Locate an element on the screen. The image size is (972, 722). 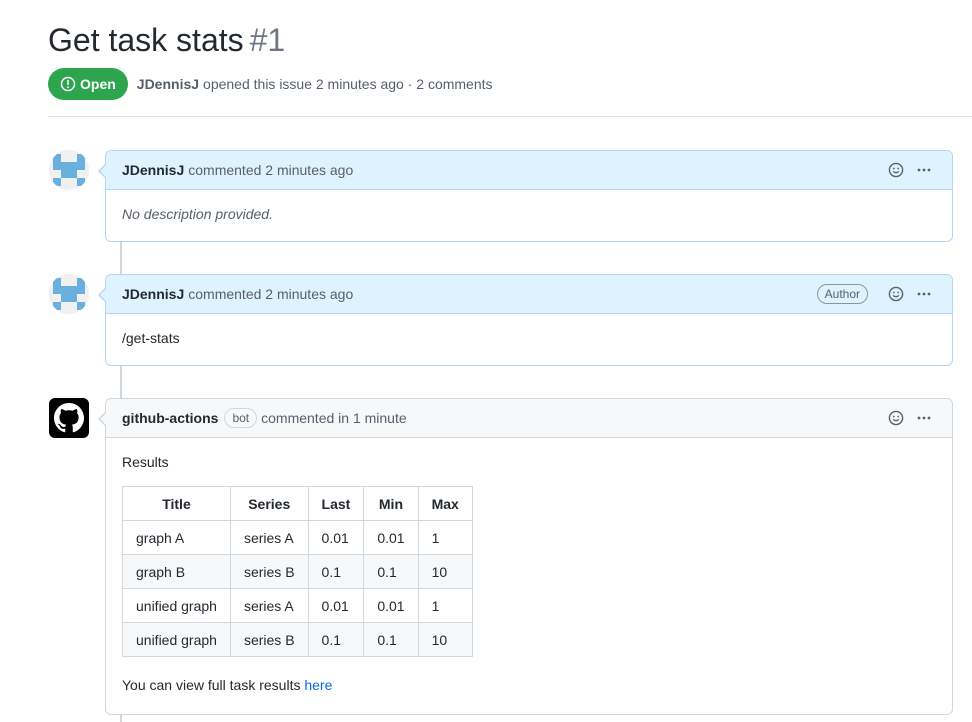
page-title: Get task stats #1 is located at coordinates (166, 40).